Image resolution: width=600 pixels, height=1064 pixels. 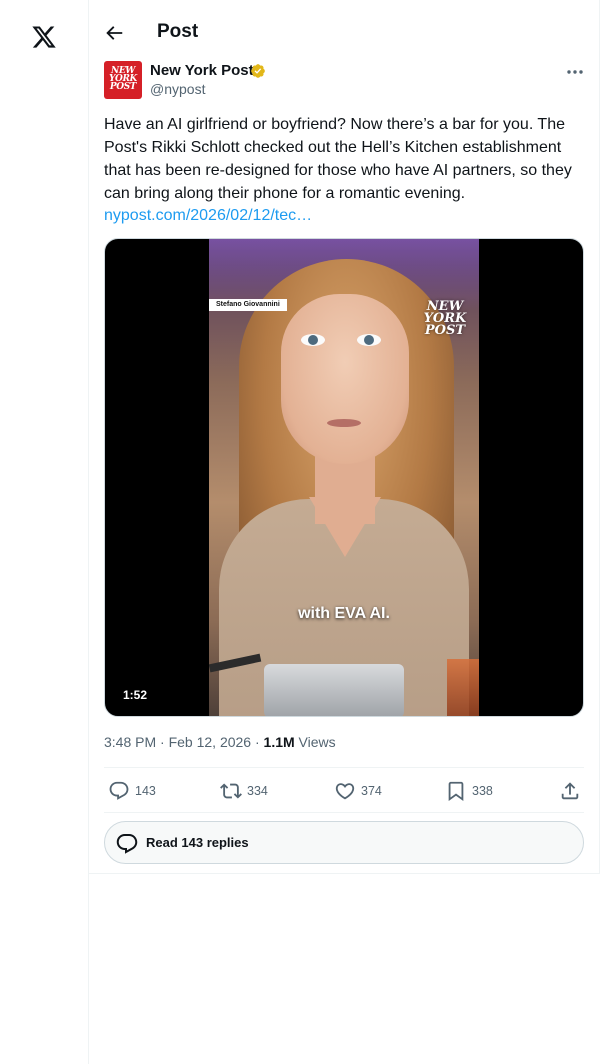 I want to click on video-table-object, so click(x=334, y=690).